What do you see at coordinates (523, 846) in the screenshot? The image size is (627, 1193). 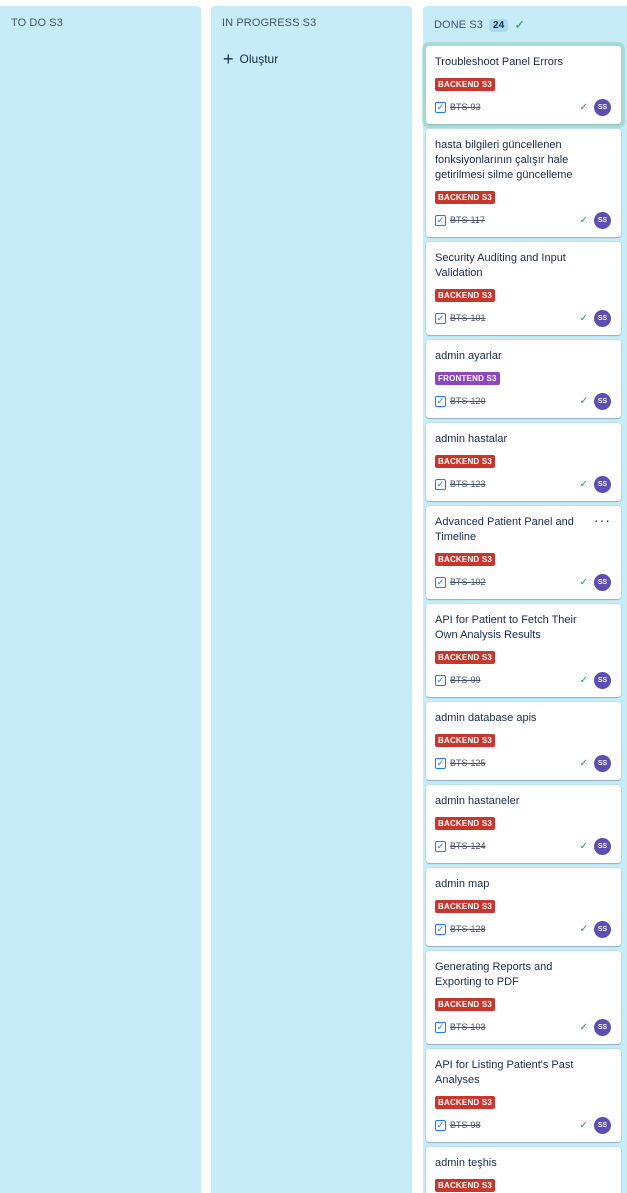 I see `card-footer: ✓ BTS-124 ✓ SS` at bounding box center [523, 846].